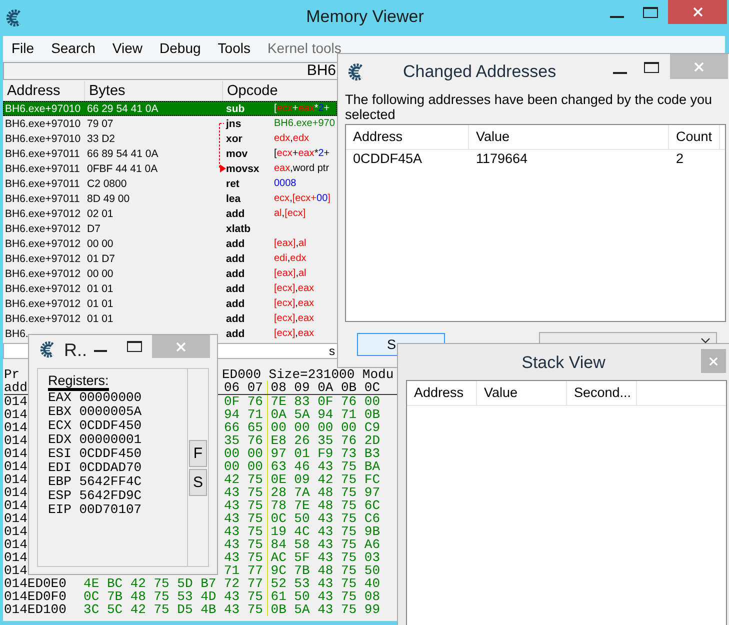 The image size is (729, 625). I want to click on menu-item: Tools, so click(234, 48).